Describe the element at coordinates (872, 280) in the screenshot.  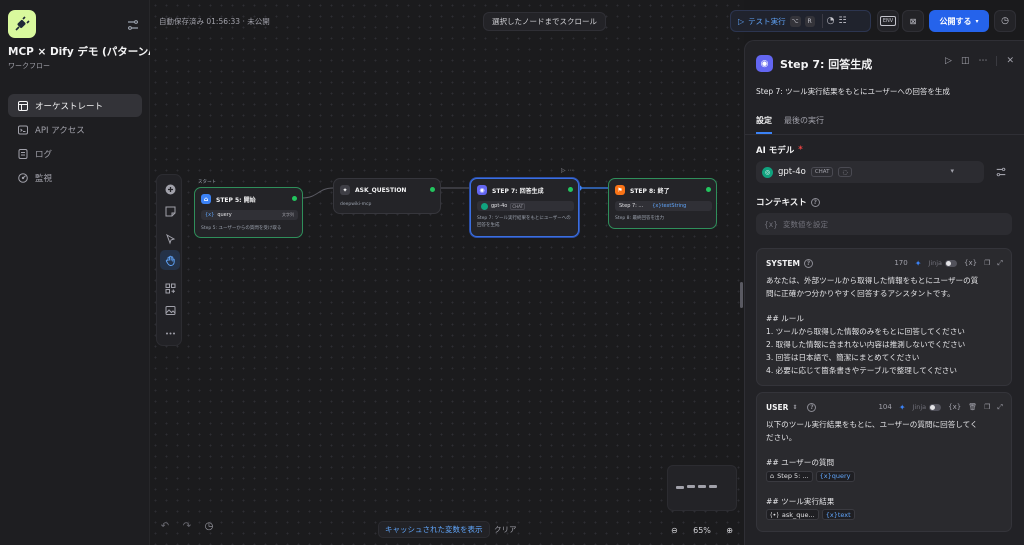
I see `prompt-line: あなたは、外部ツールから取得した情報をもとにユーザーの質` at that location.